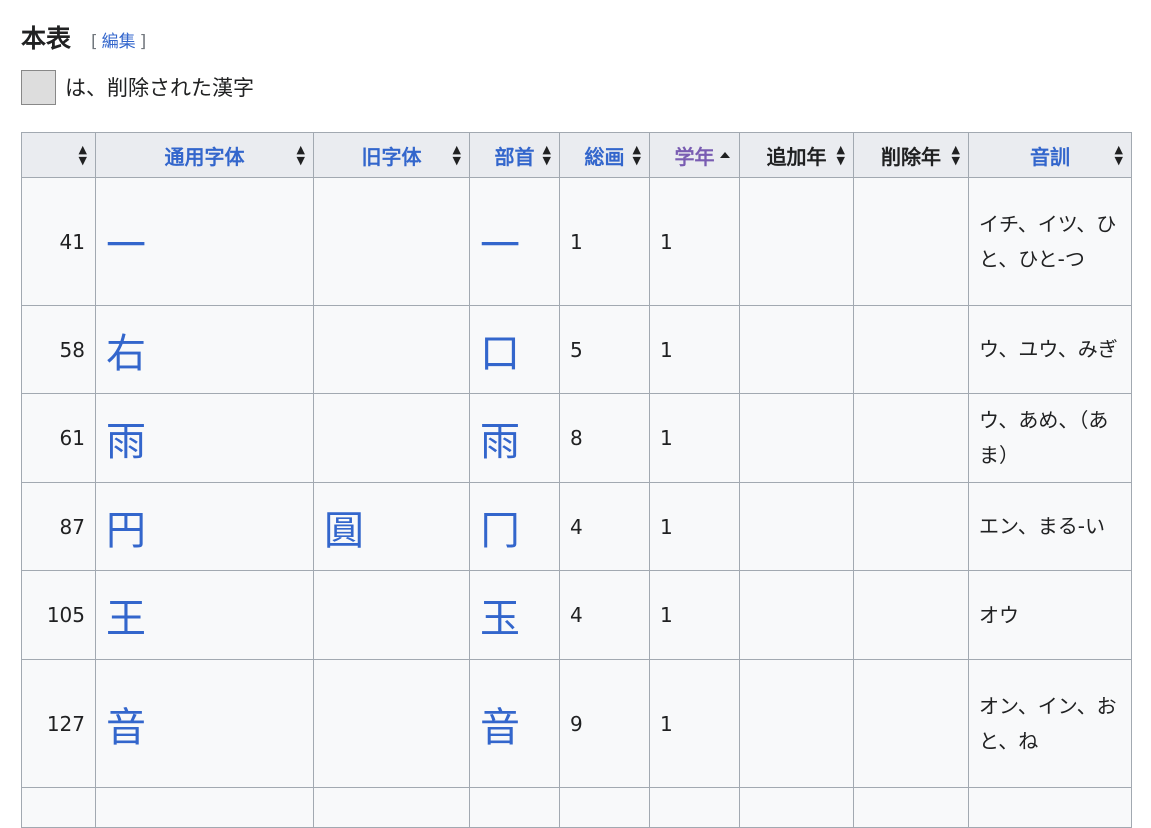 This screenshot has height=828, width=1151. Describe the element at coordinates (514, 526) in the screenshot. I see `cell-radical-link: 冂` at that location.